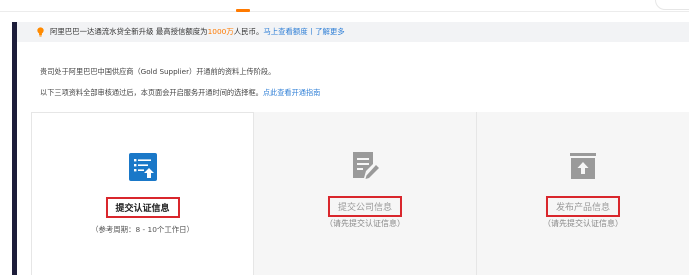 The width and height of the screenshot is (689, 275). What do you see at coordinates (303, 31) in the screenshot?
I see `view-credit-link: 马上查看额度丨了解更多` at bounding box center [303, 31].